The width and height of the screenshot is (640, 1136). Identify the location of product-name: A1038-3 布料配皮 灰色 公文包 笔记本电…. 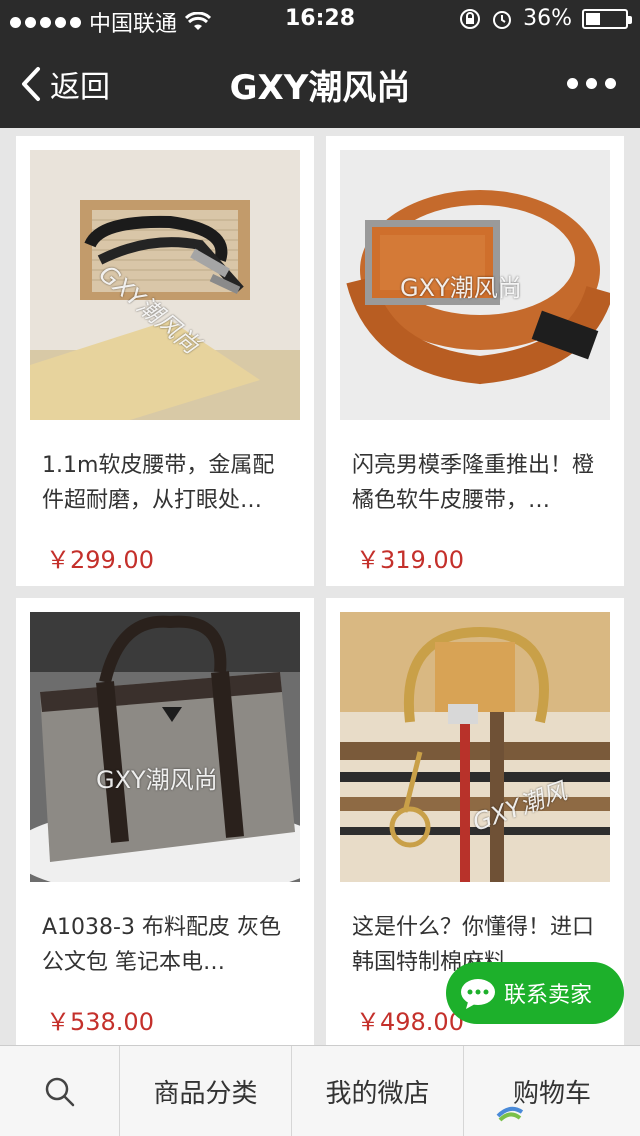
(161, 945).